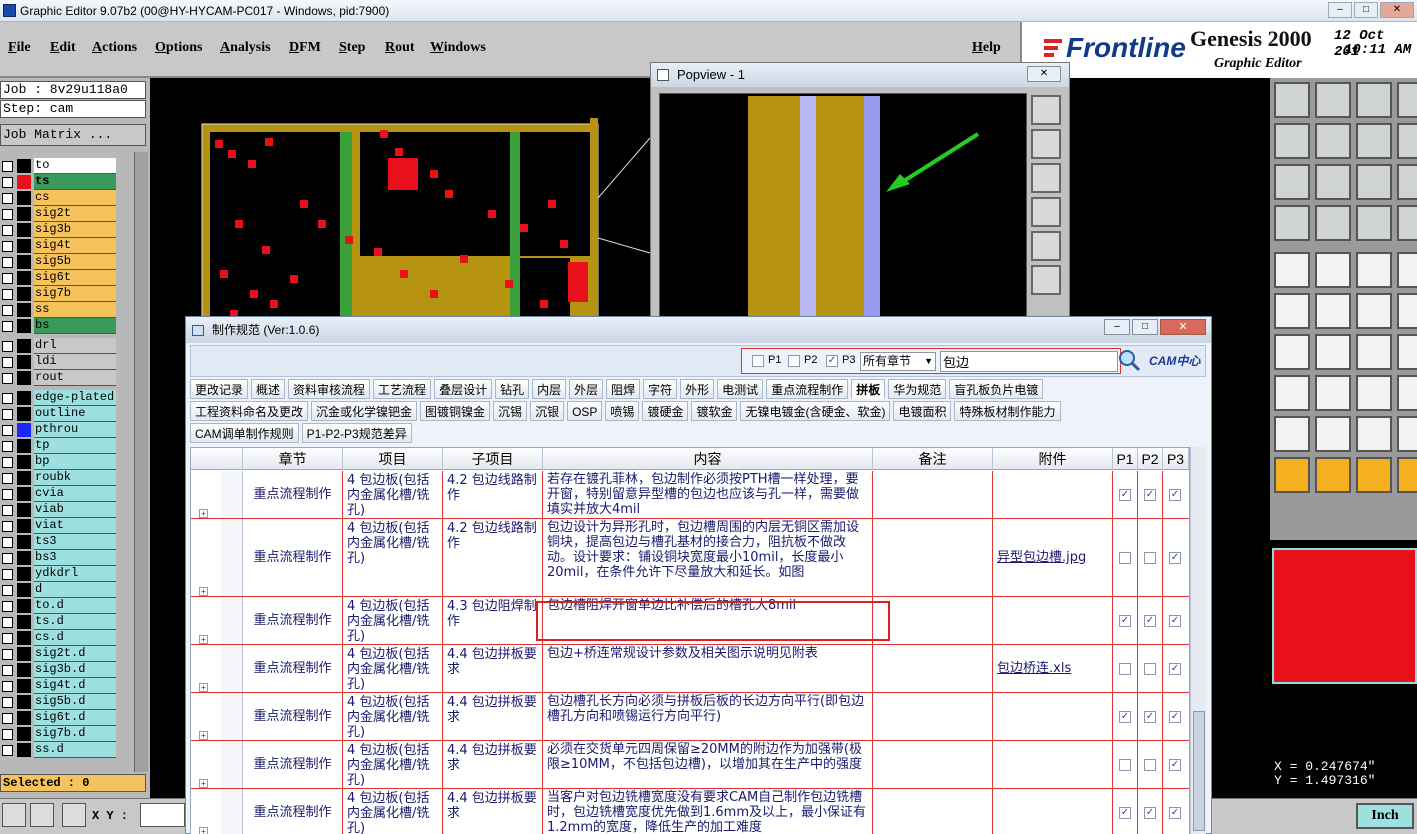 The width and height of the screenshot is (1417, 834). Describe the element at coordinates (1333, 475) in the screenshot. I see `pointer-select-icon` at that location.